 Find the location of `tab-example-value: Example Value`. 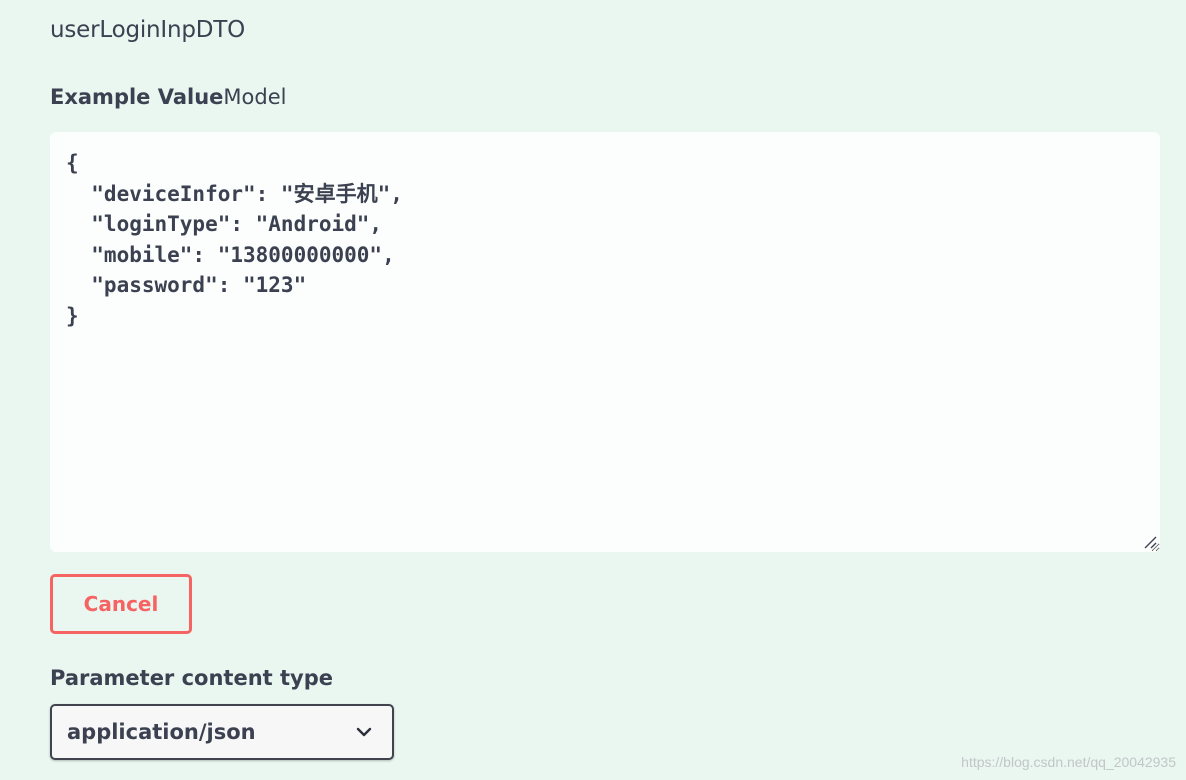

tab-example-value: Example Value is located at coordinates (136, 97).